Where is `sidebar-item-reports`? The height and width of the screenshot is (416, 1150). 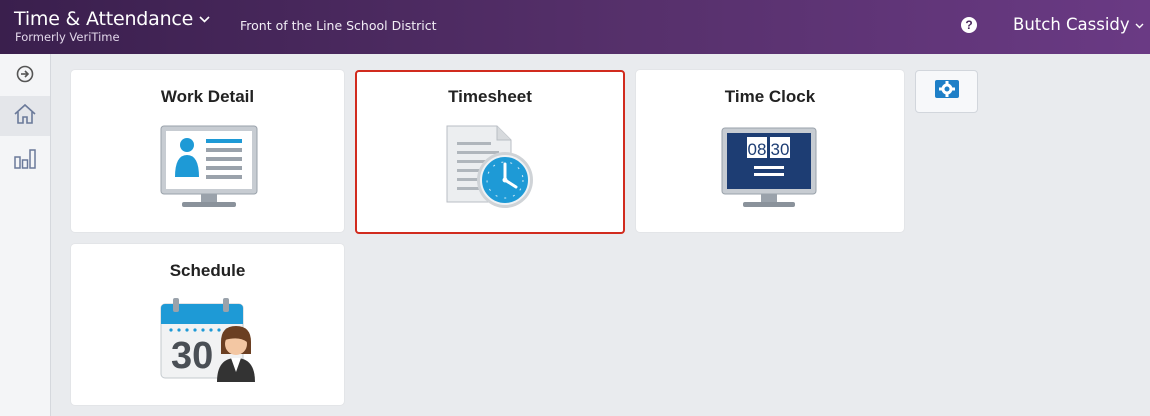
sidebar-item-reports is located at coordinates (25, 160).